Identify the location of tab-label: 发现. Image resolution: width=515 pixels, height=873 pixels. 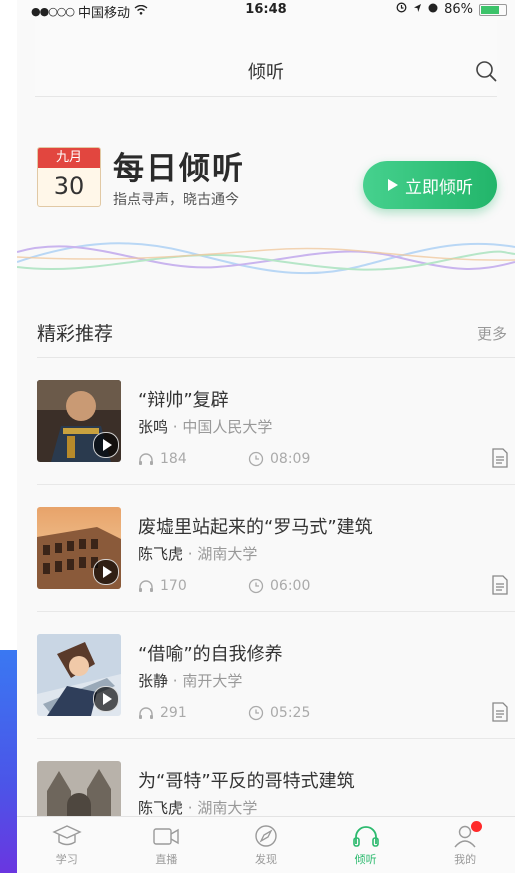
(265, 859).